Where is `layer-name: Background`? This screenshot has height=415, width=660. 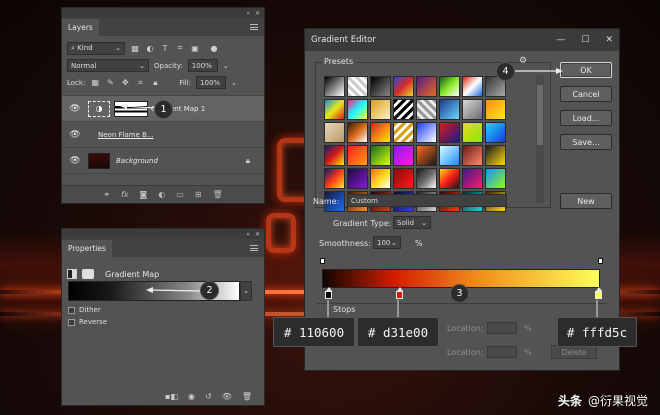
layer-name: Background is located at coordinates (137, 161).